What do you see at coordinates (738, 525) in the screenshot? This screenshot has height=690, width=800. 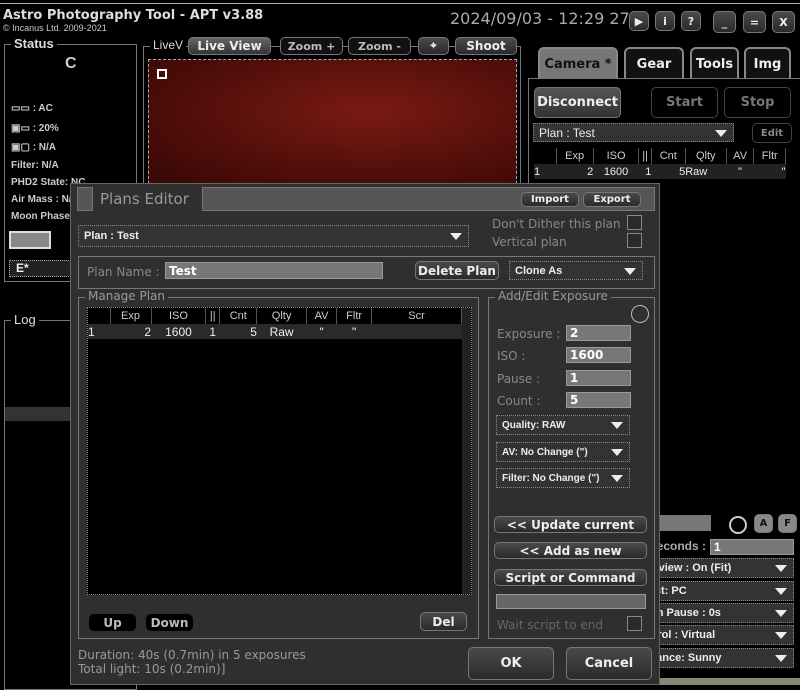 I see `refresh-icon` at bounding box center [738, 525].